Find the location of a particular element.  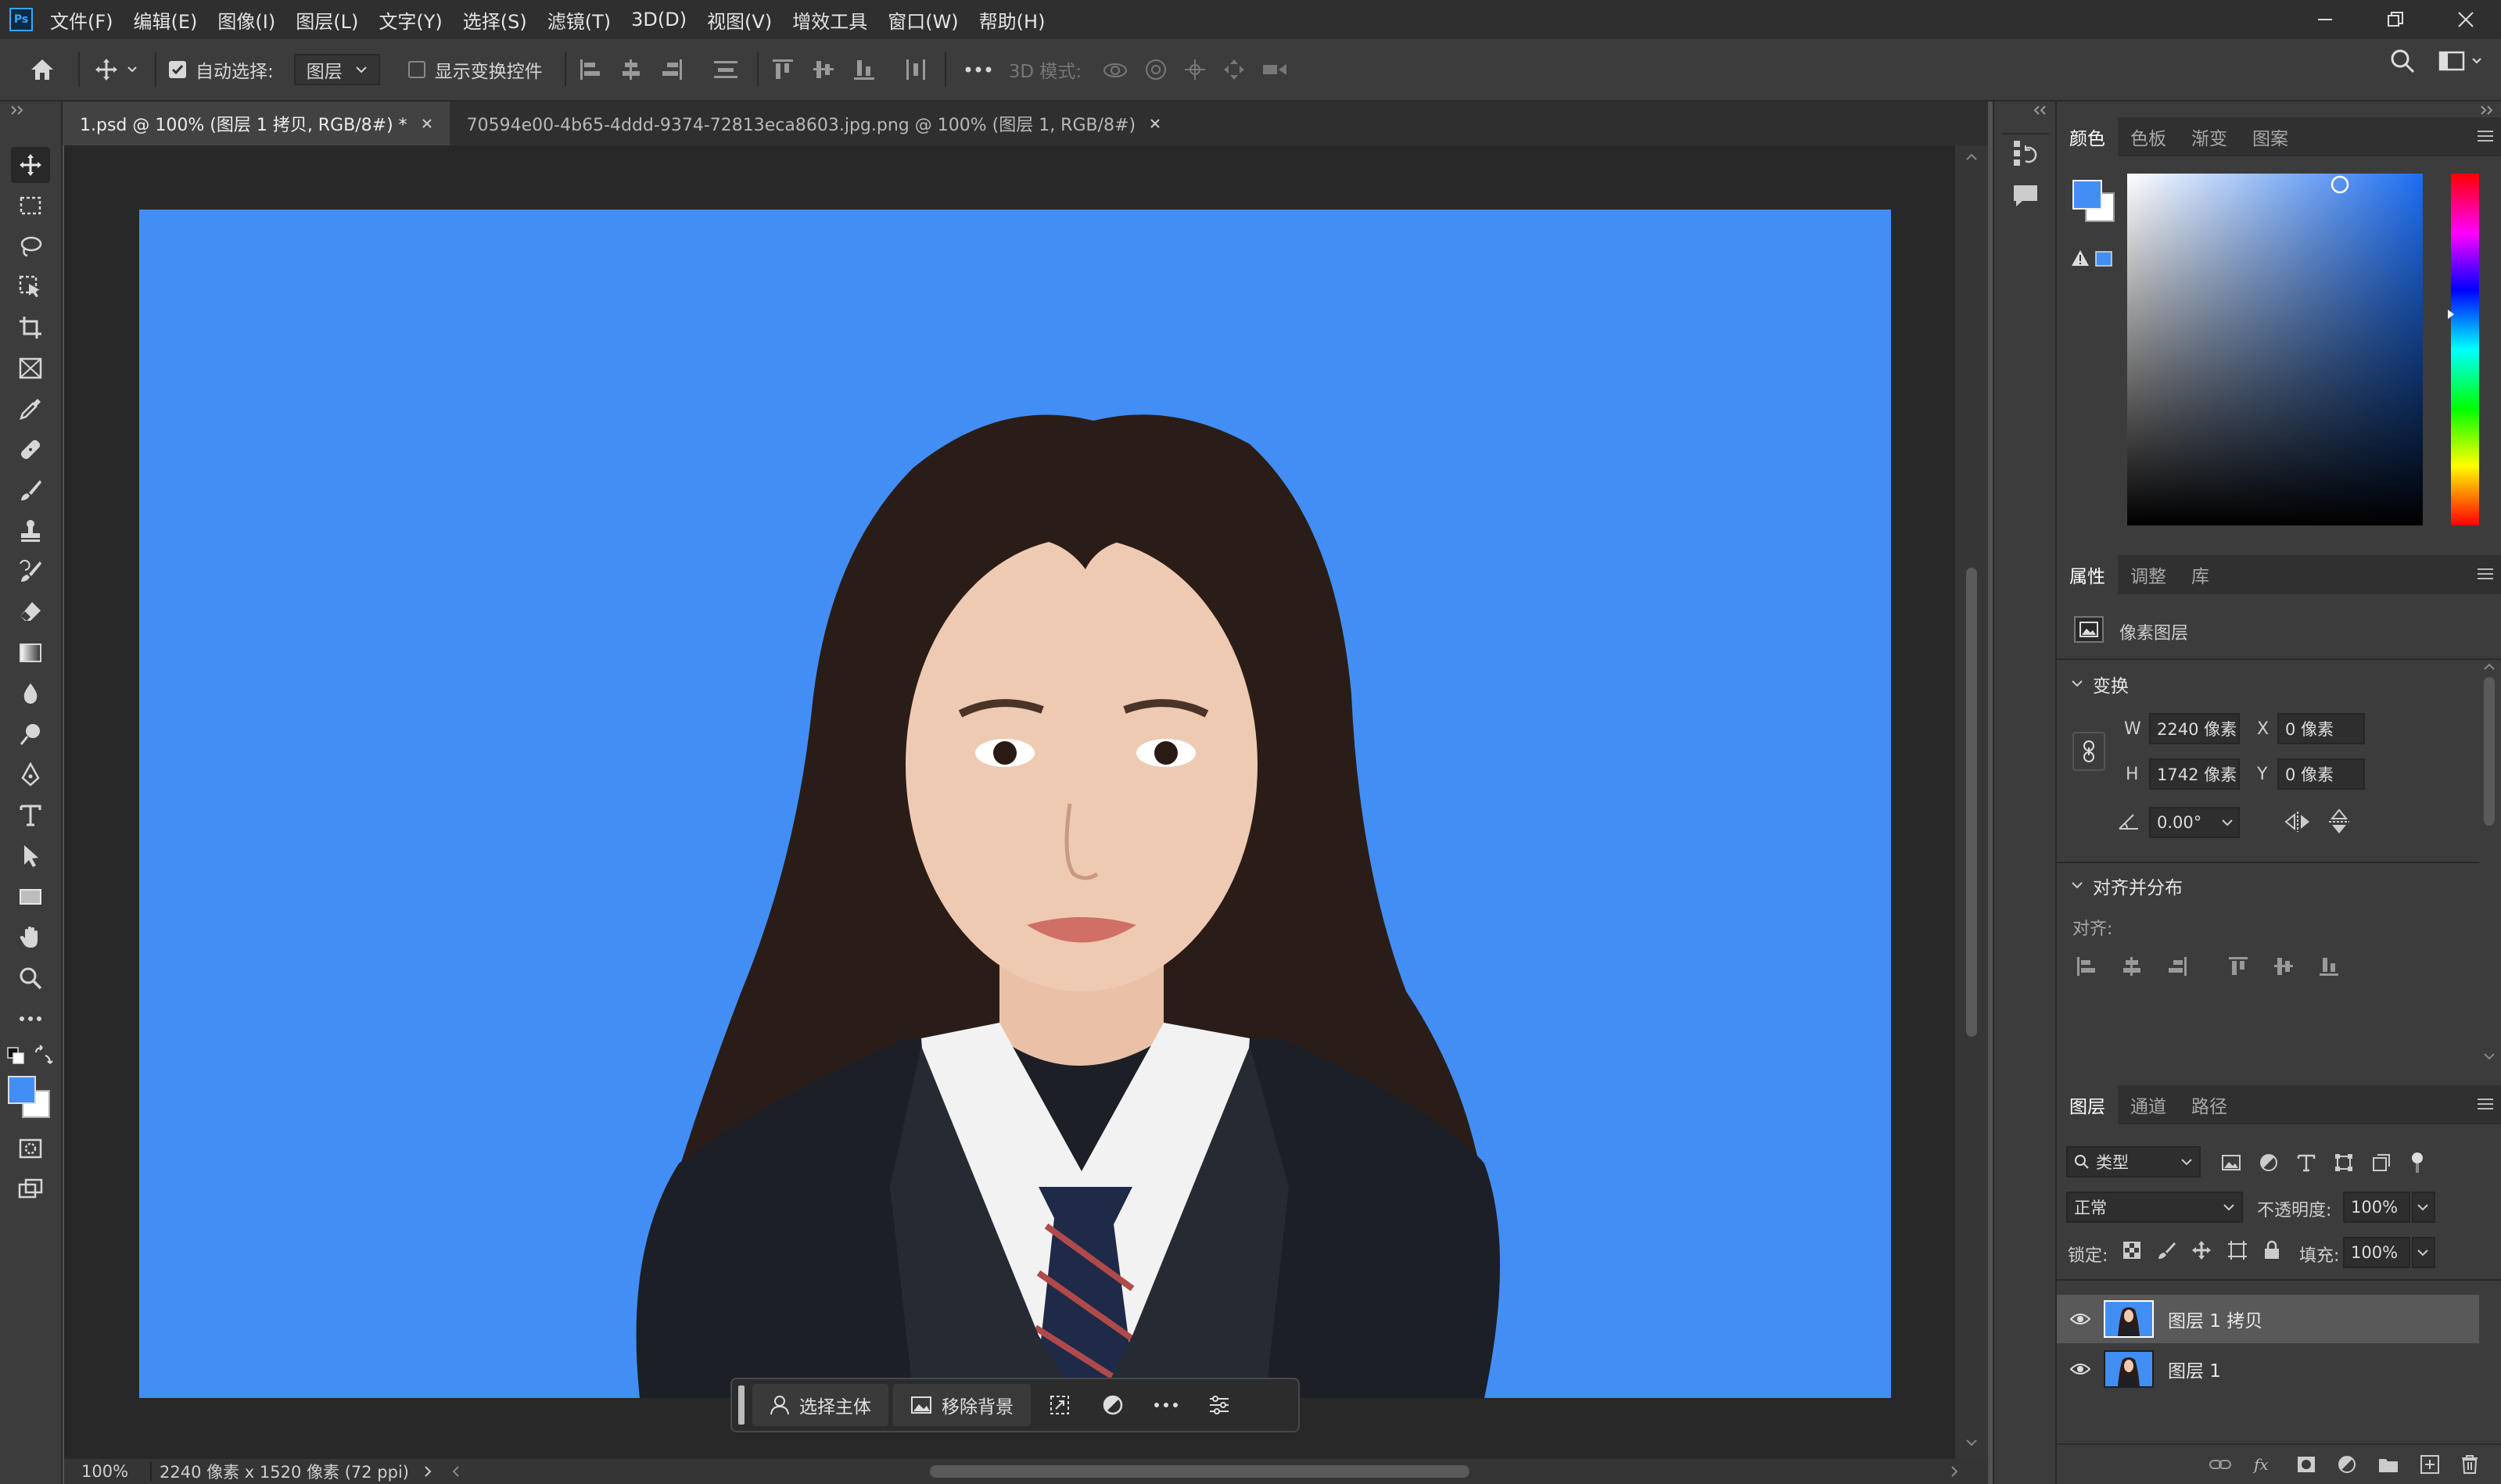

scroll-right-icon is located at coordinates (1954, 1471).